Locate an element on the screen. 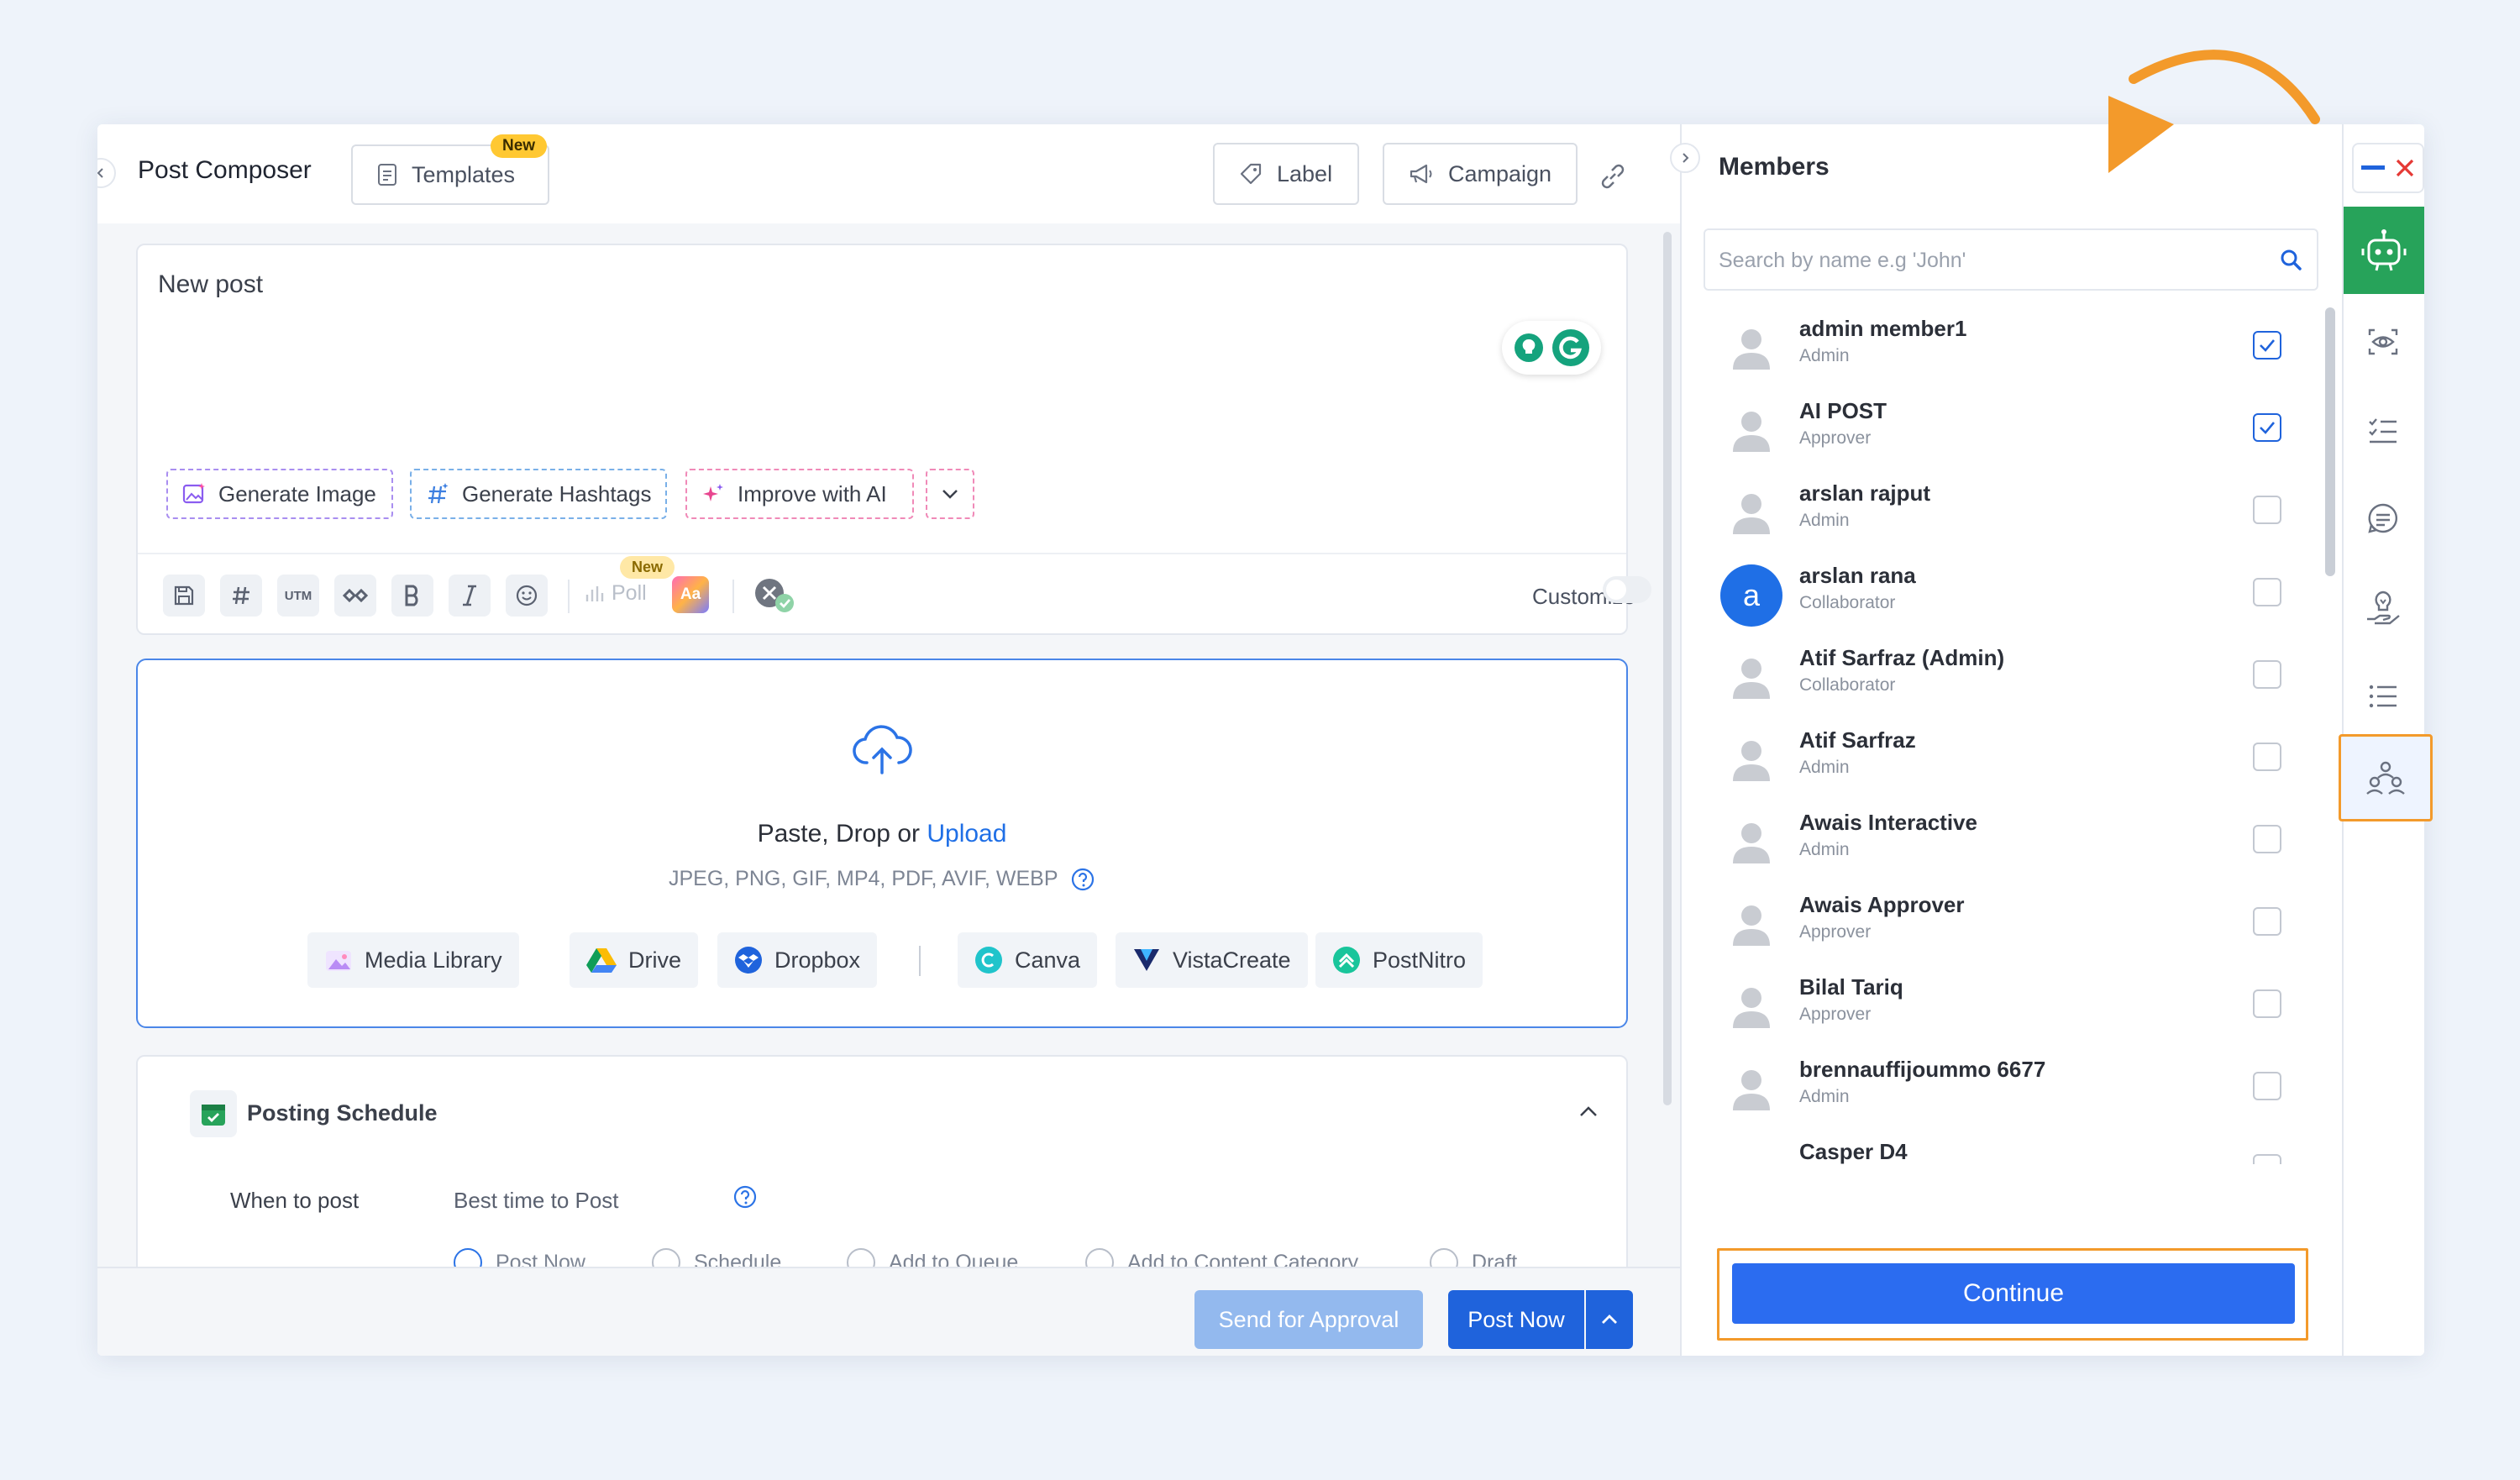 Image resolution: width=2520 pixels, height=1480 pixels. collapse-schedule-button is located at coordinates (1588, 1111).